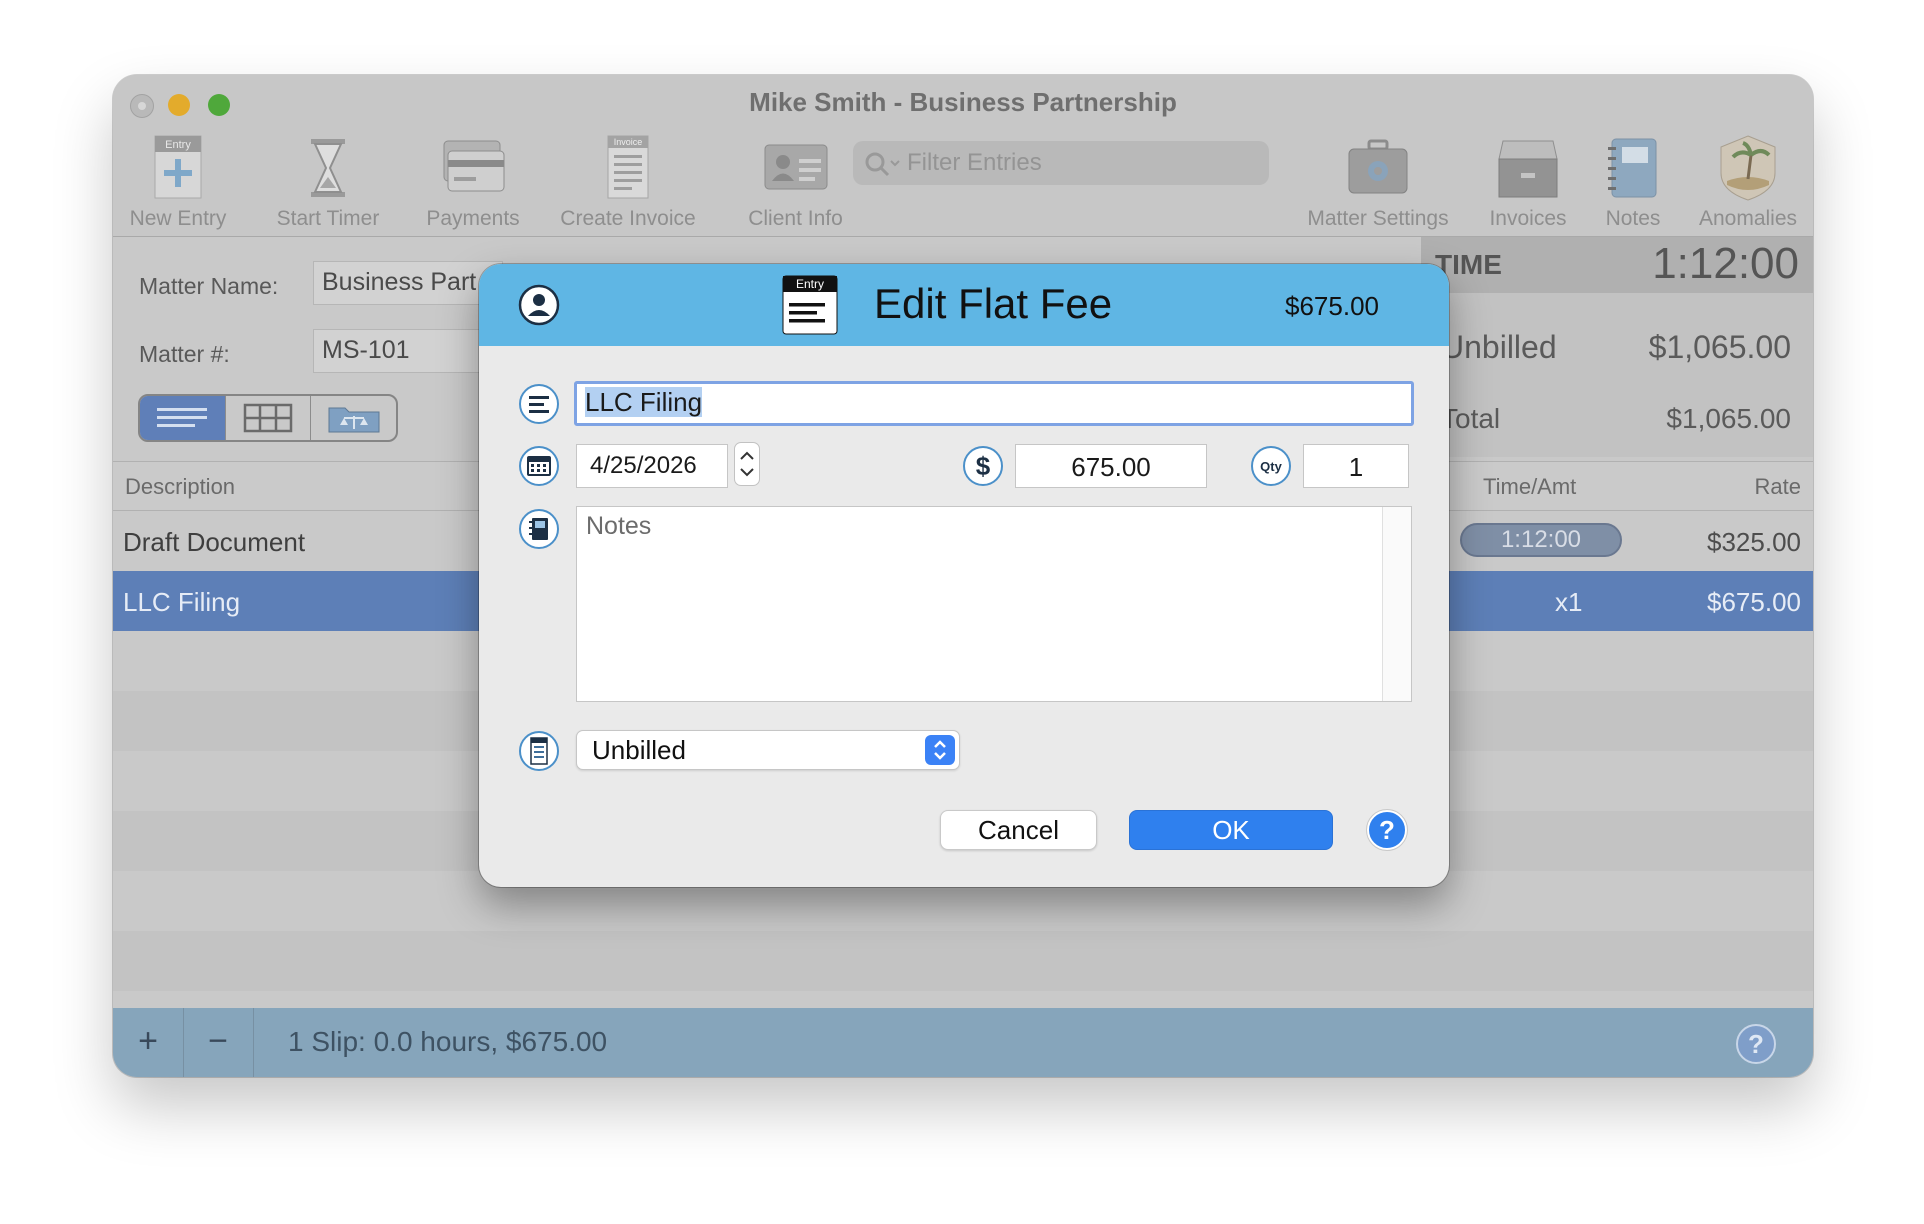  I want to click on time-amt-column-header: Time/Amt, so click(1529, 487).